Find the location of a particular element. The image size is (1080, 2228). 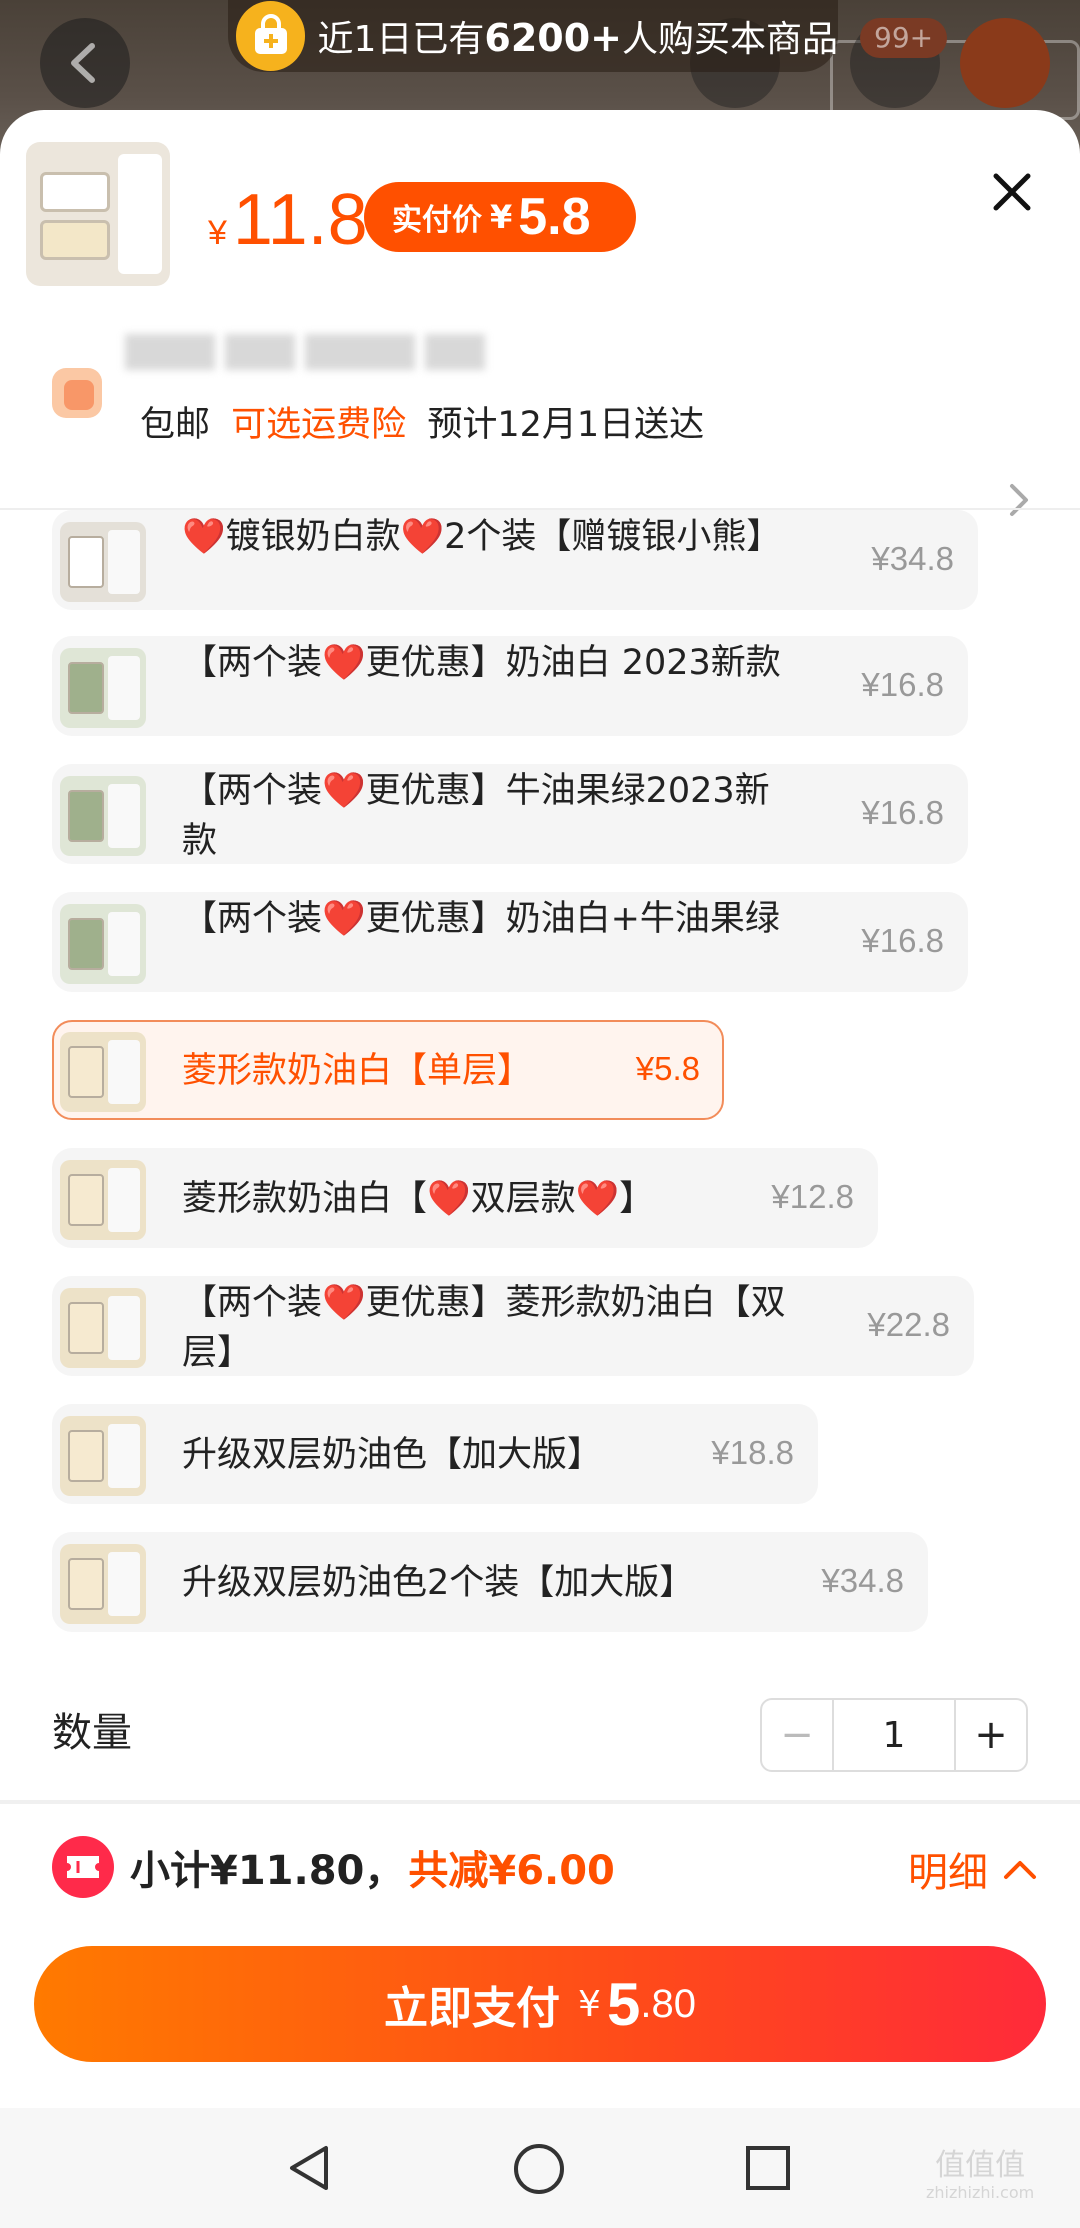

variant-option-selected: 菱形款奶油白【单层】 ¥5.8 is located at coordinates (388, 1070).